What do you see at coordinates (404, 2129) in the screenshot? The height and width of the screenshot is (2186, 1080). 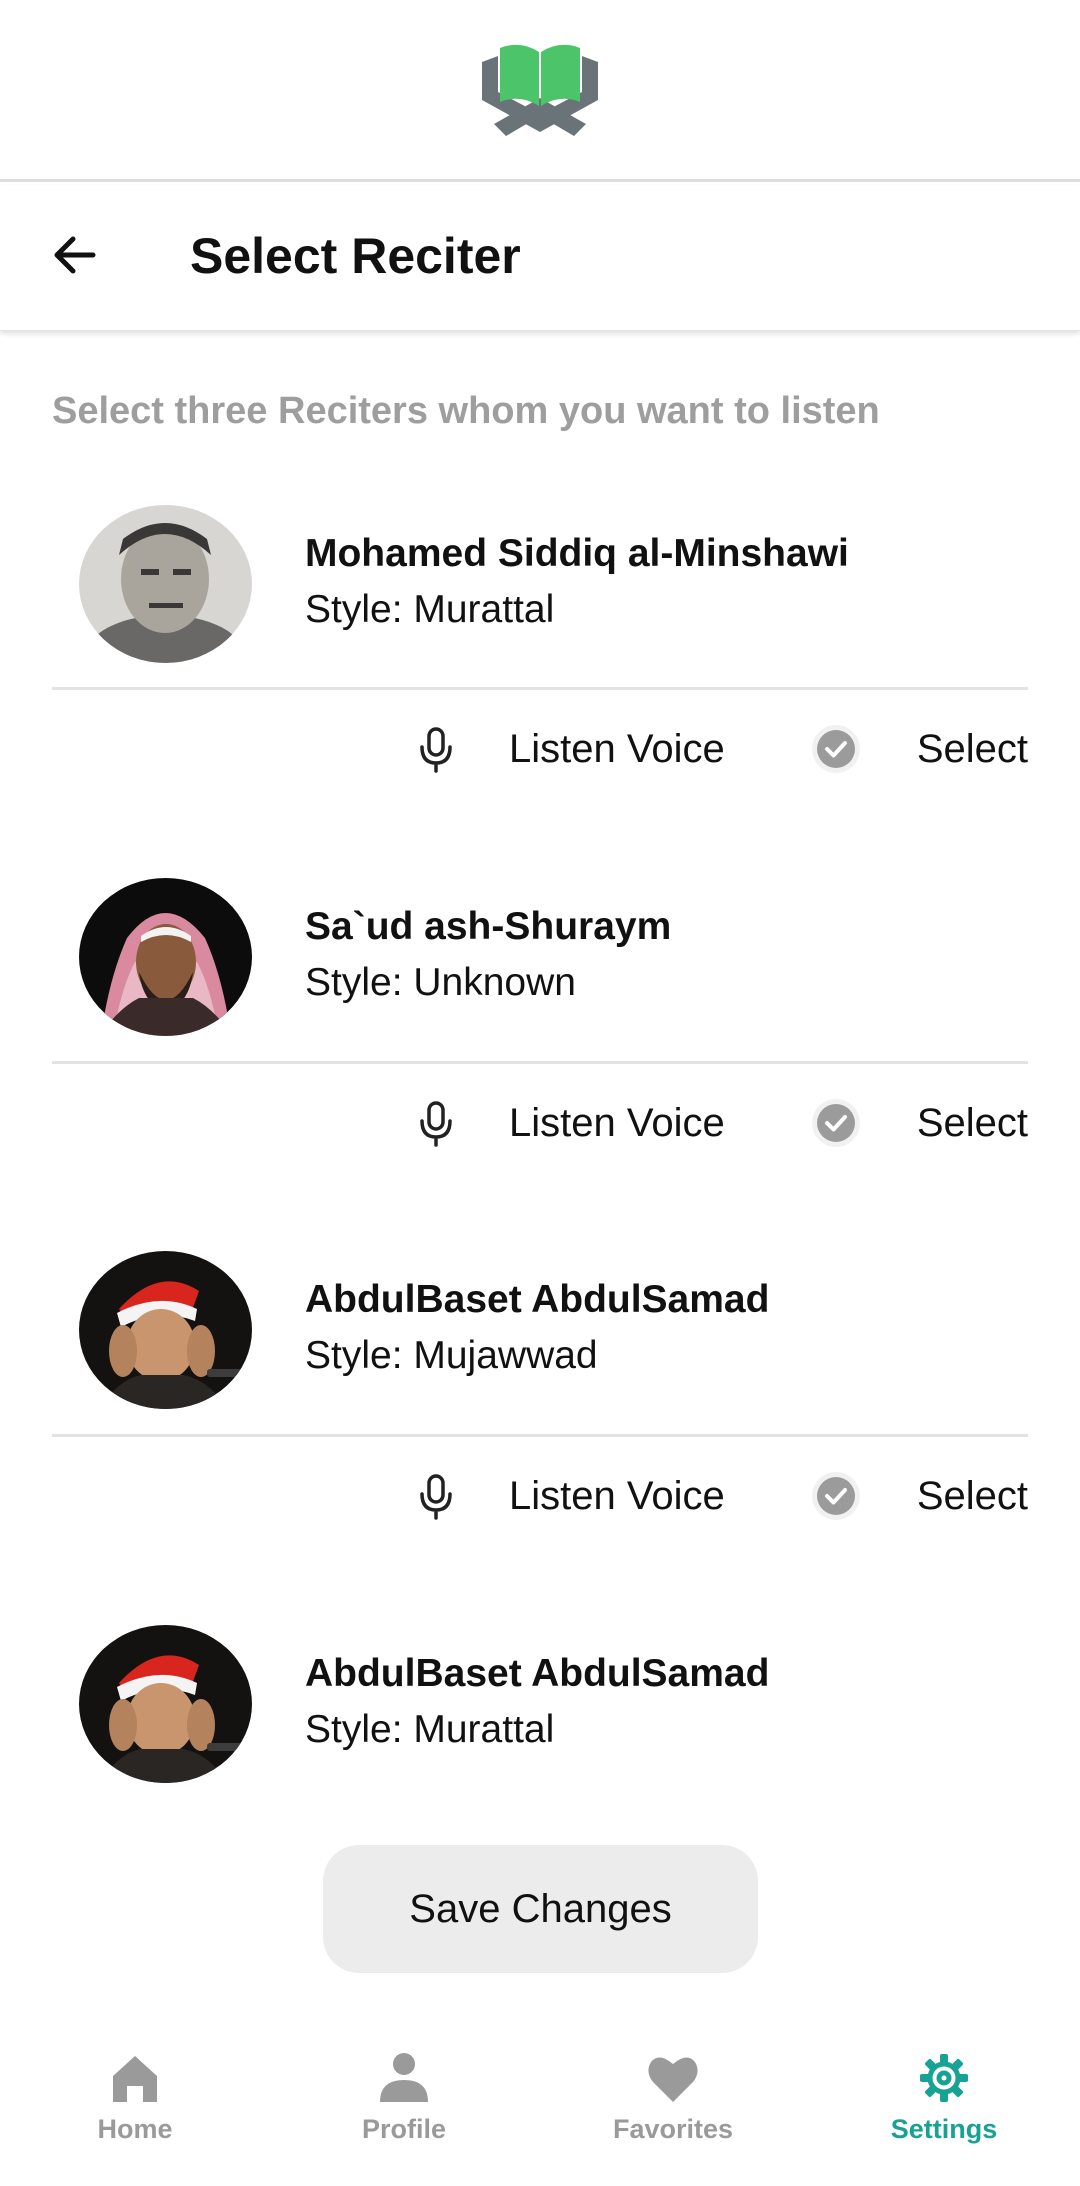 I see `nav-label: Profile` at bounding box center [404, 2129].